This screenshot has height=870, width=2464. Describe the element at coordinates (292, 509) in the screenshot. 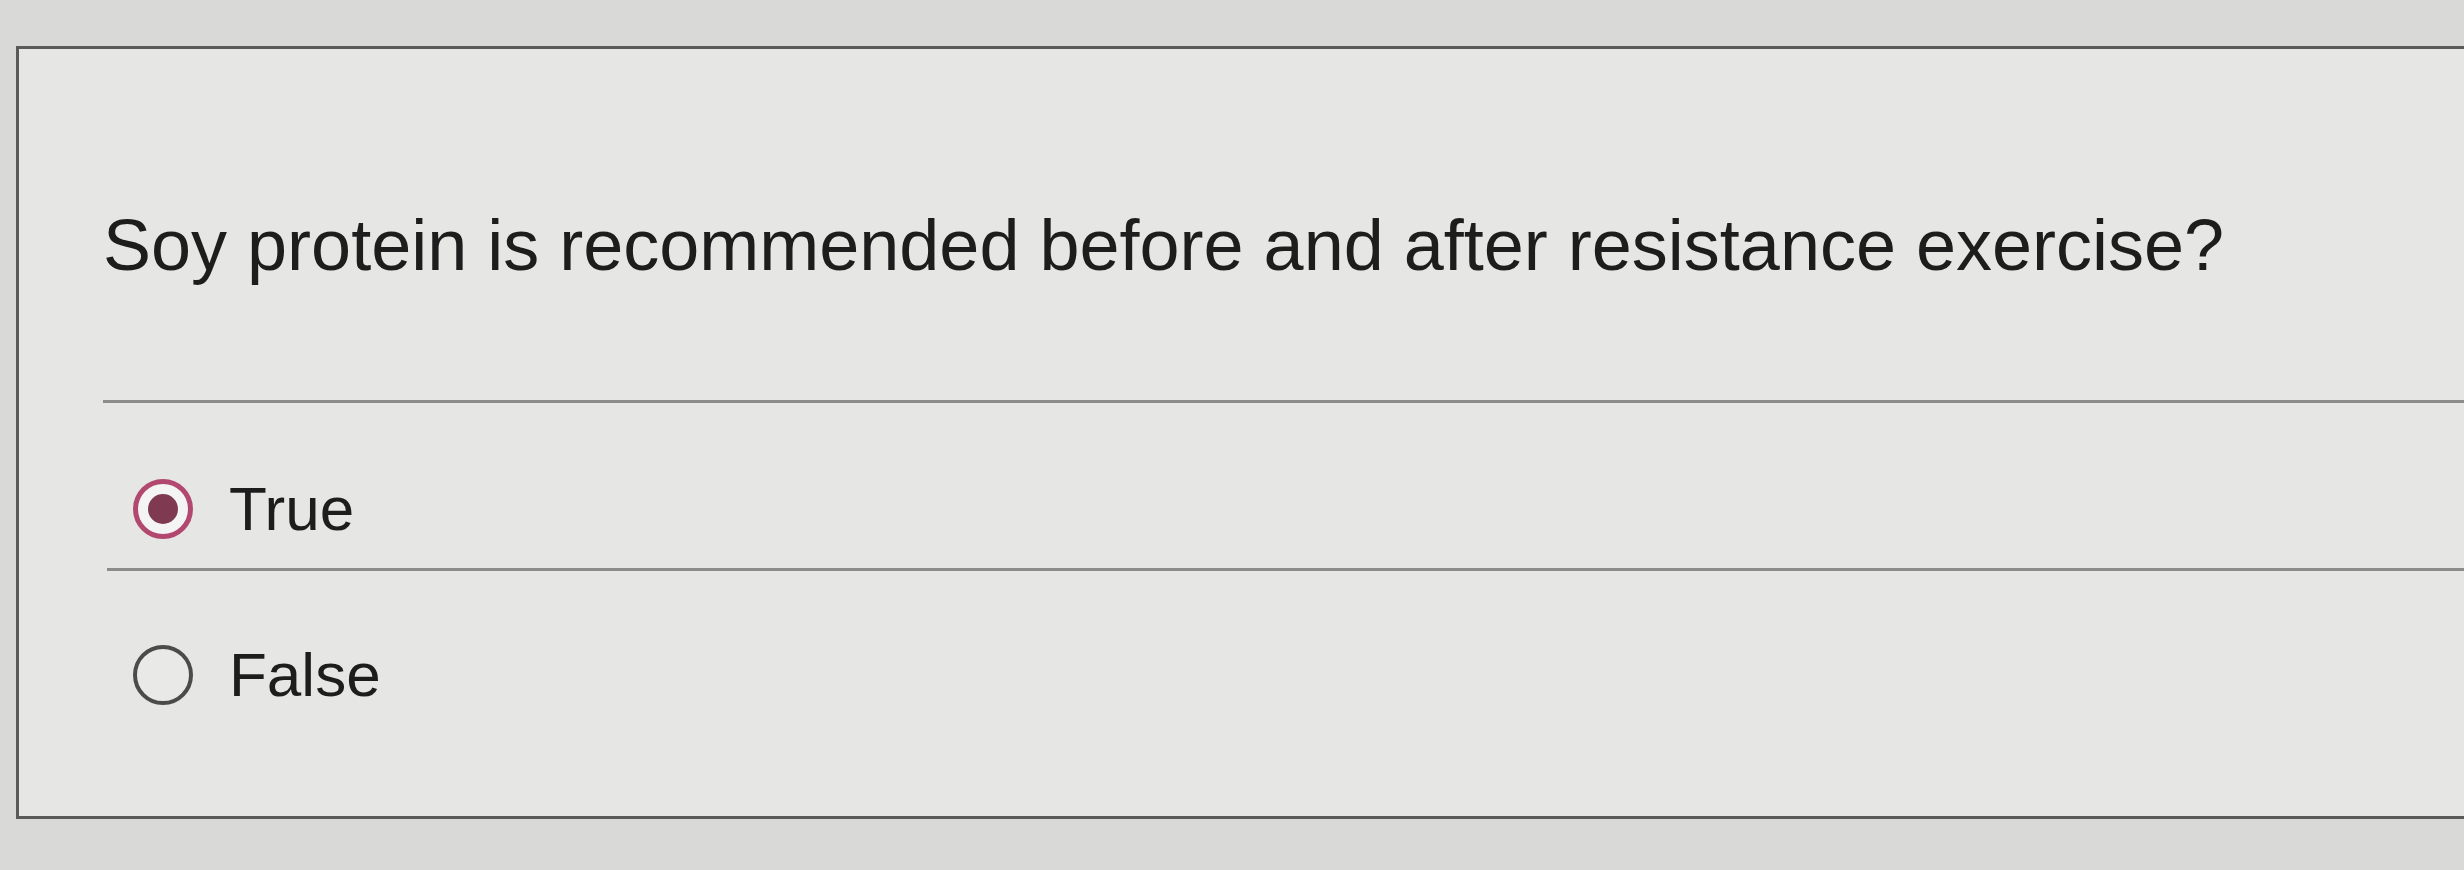

I see `option-label: True` at that location.